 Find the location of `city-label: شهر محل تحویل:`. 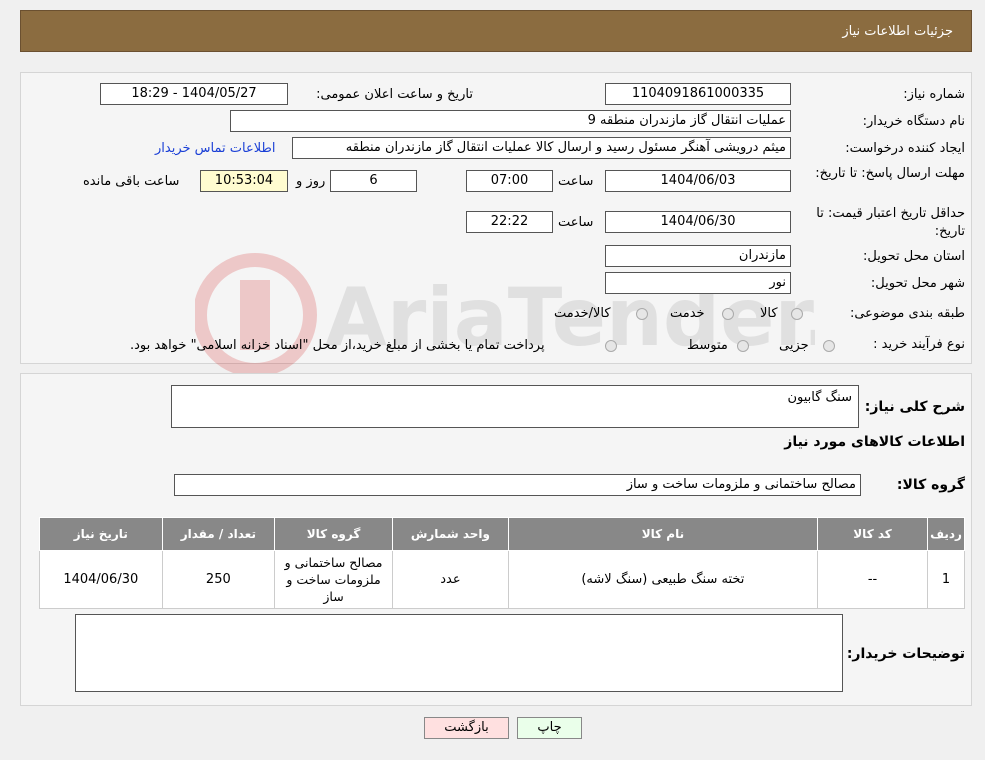

city-label: شهر محل تحویل: is located at coordinates (917, 283).